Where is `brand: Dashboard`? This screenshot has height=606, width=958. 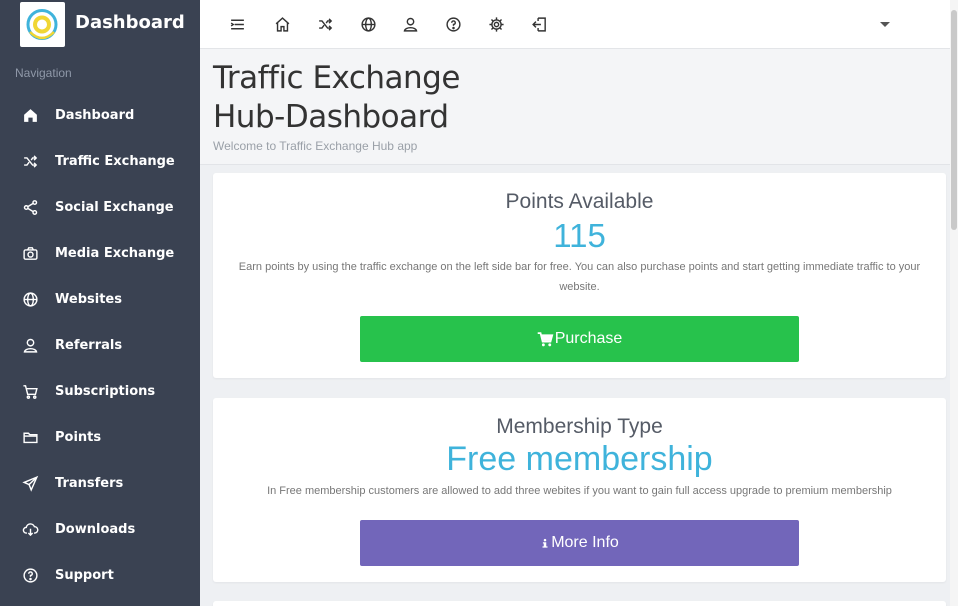
brand: Dashboard is located at coordinates (100, 25).